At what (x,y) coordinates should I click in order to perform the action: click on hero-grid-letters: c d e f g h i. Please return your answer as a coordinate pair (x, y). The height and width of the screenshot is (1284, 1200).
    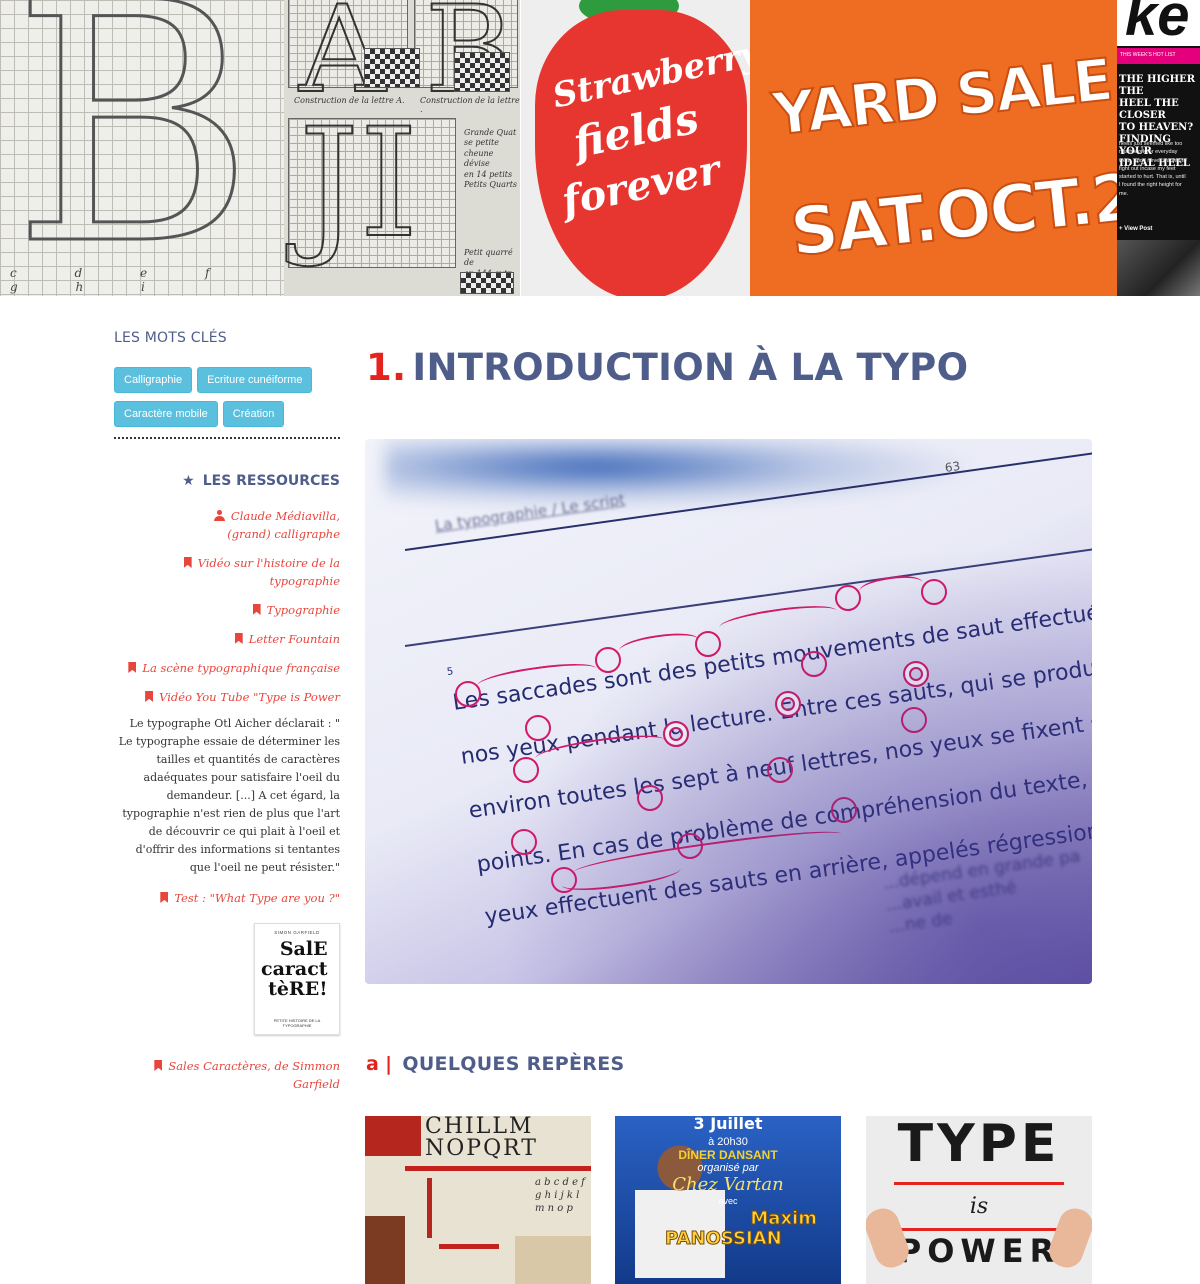
    Looking at the image, I should click on (123, 280).